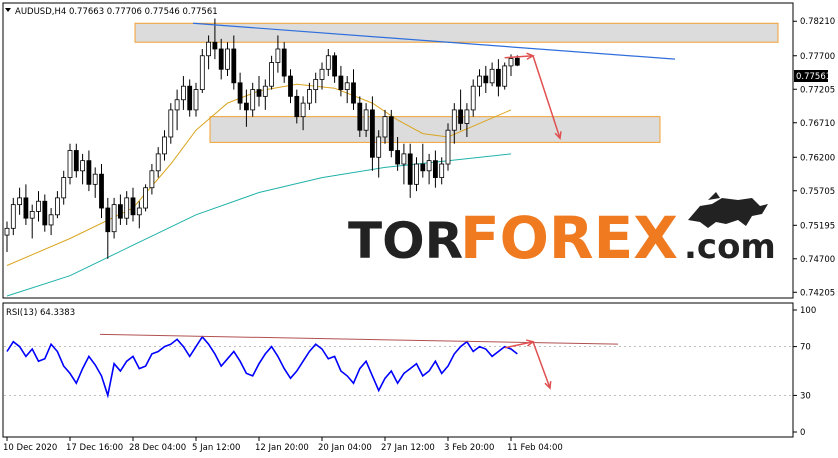 This screenshot has width=838, height=458. I want to click on price-y-tick-label: 0.78210, so click(817, 22).